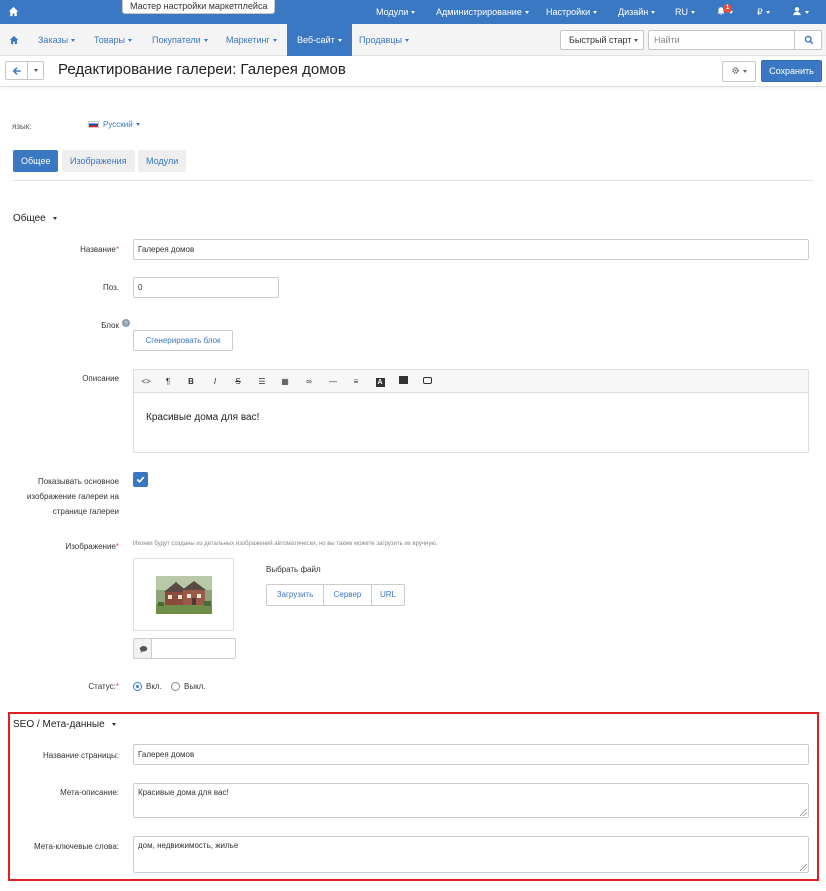 The image size is (826, 891). I want to click on nav-products: Товары, so click(113, 40).